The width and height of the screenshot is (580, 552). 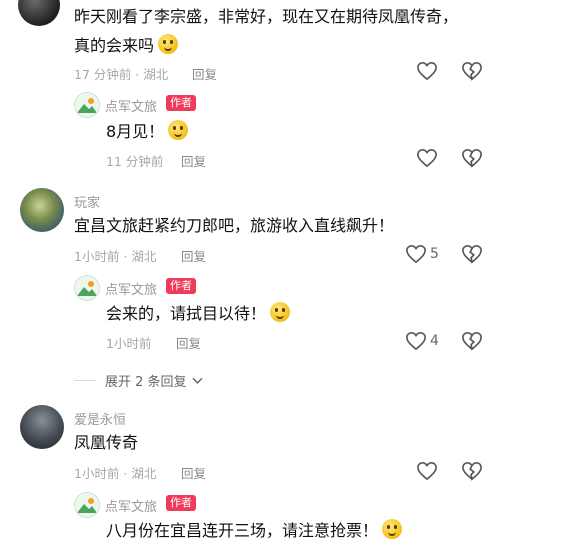 I want to click on like-button: 4, so click(x=422, y=341).